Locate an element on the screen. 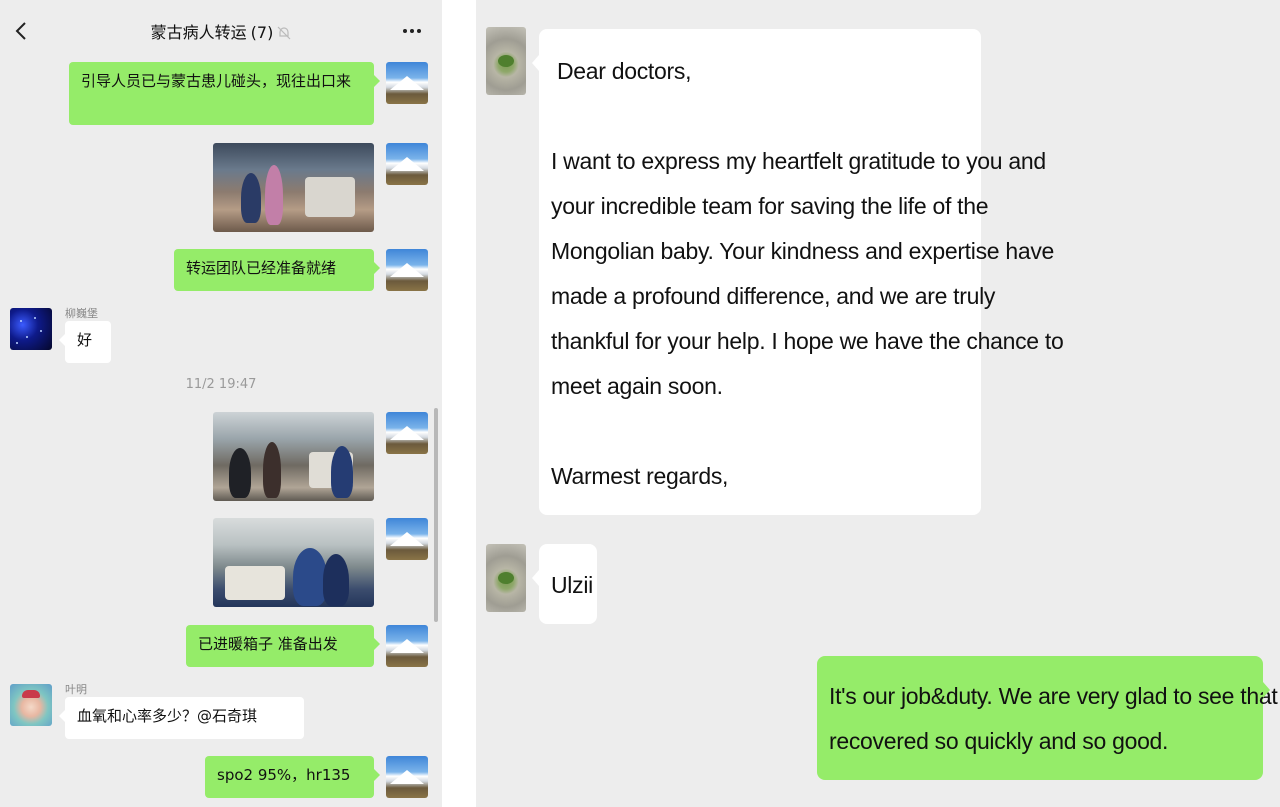 This screenshot has height=807, width=1280. group-name: 蒙古病人转运 is located at coordinates (198, 32).